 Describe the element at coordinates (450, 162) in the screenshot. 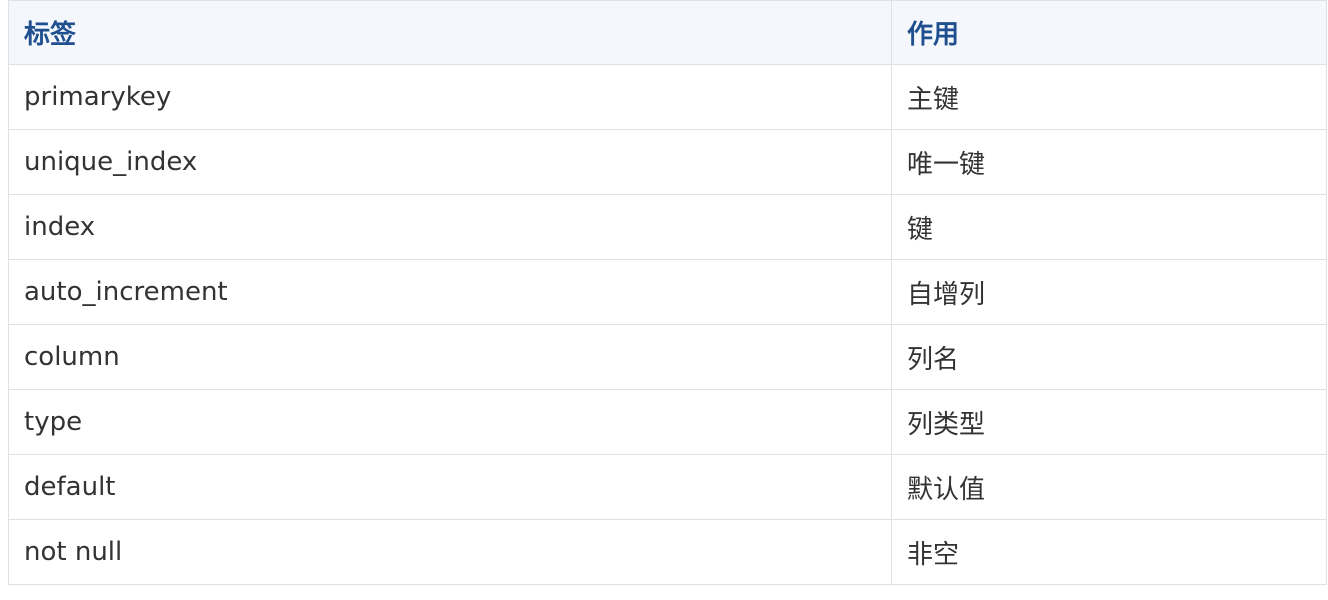

I see `cell-tag: unique_index` at that location.